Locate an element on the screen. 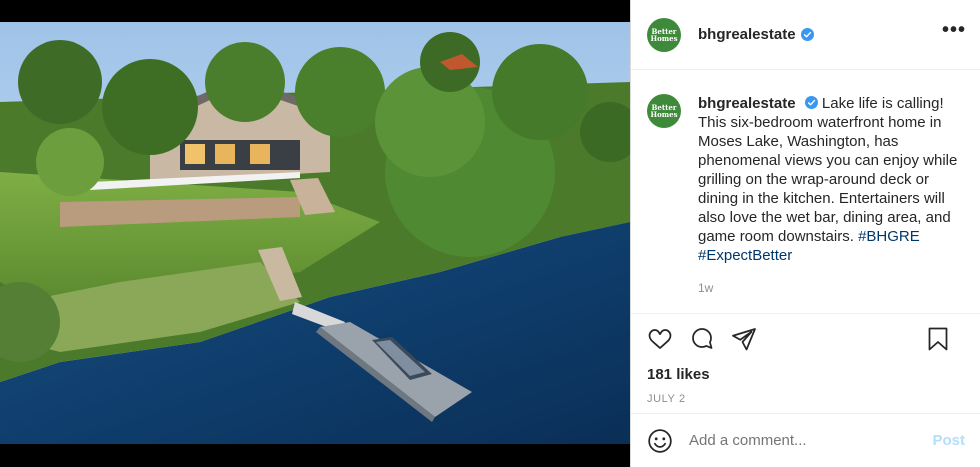 This screenshot has height=467, width=980. caption-timestamp: 1w is located at coordinates (830, 288).